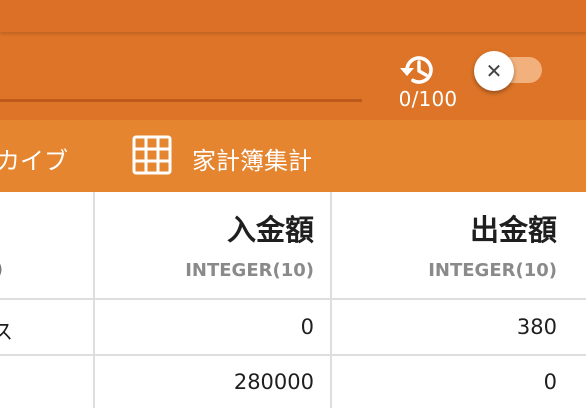 The height and width of the screenshot is (408, 586). I want to click on left-column-type-fragment: ), so click(1, 269).